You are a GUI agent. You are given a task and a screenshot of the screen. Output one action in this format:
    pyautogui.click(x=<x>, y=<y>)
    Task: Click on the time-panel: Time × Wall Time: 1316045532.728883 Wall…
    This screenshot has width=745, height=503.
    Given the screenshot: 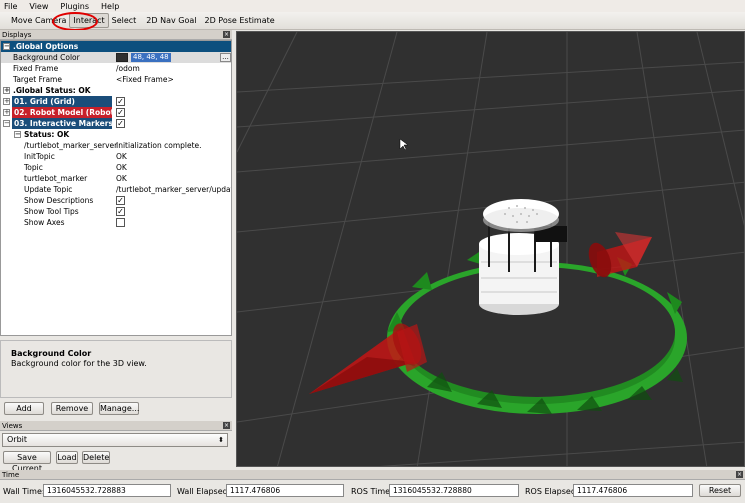 What is the action you would take?
    pyautogui.click(x=372, y=486)
    